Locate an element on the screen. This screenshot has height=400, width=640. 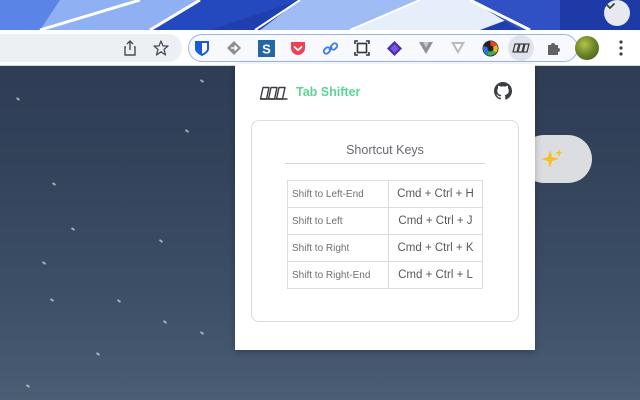
chevron-down-icon is located at coordinates (610, 6).